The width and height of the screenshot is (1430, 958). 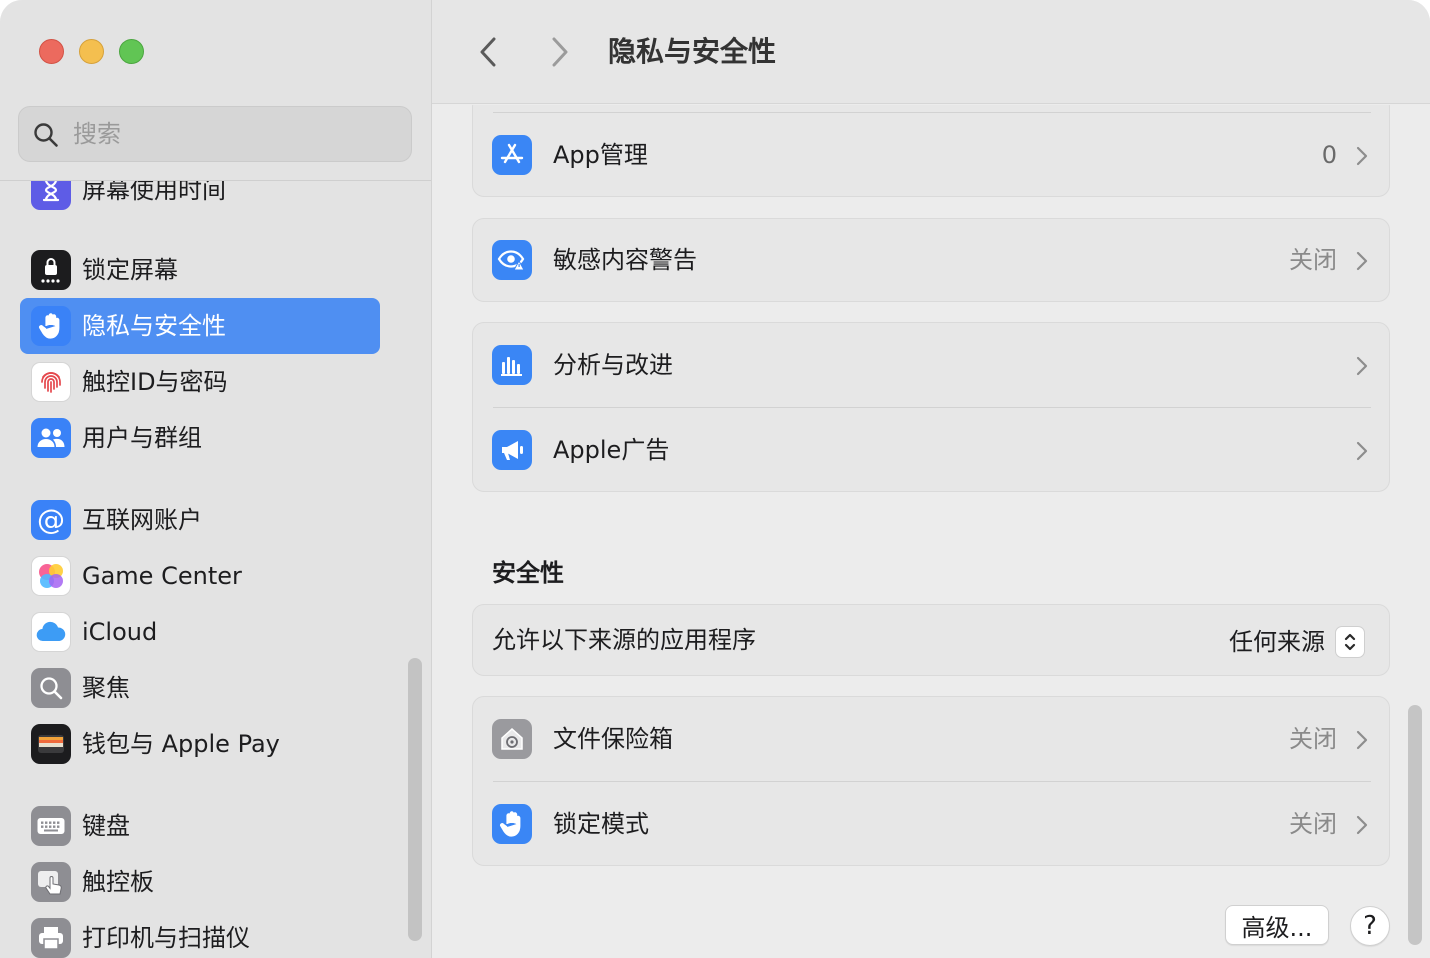 I want to click on search-field, so click(x=215, y=134).